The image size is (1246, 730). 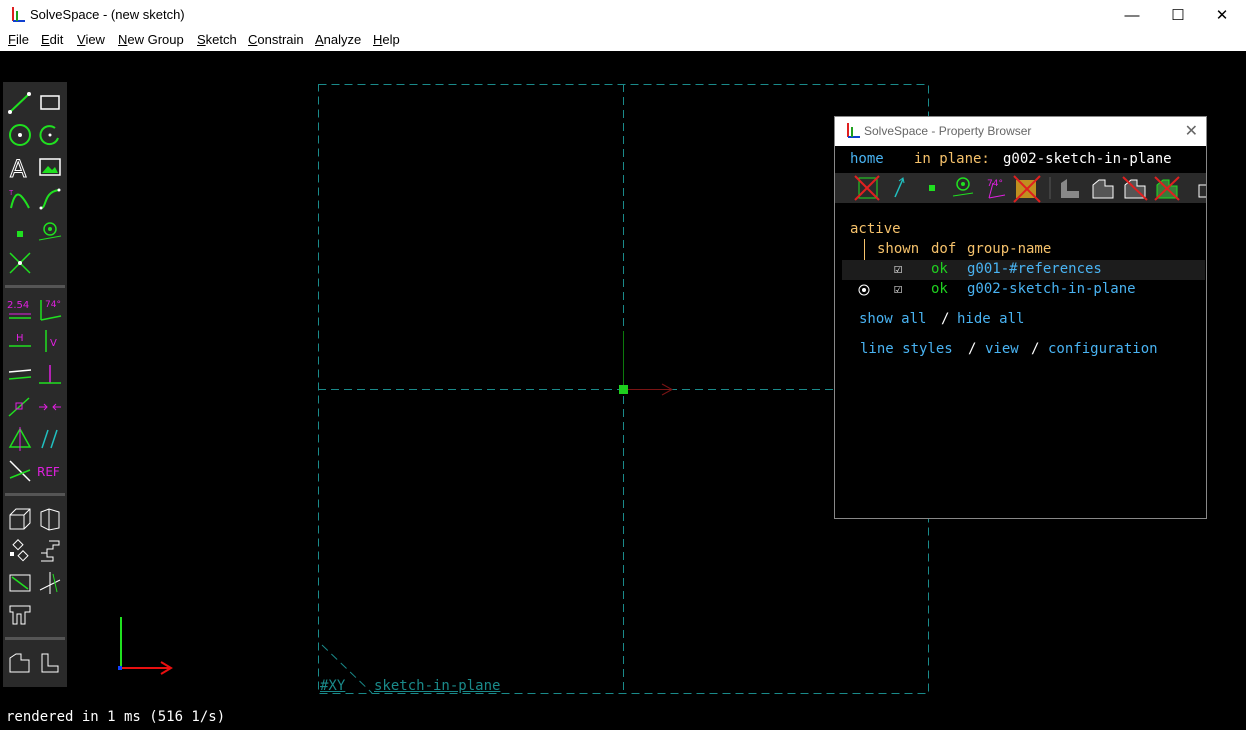 I want to click on text-tool: A, so click(x=20, y=167).